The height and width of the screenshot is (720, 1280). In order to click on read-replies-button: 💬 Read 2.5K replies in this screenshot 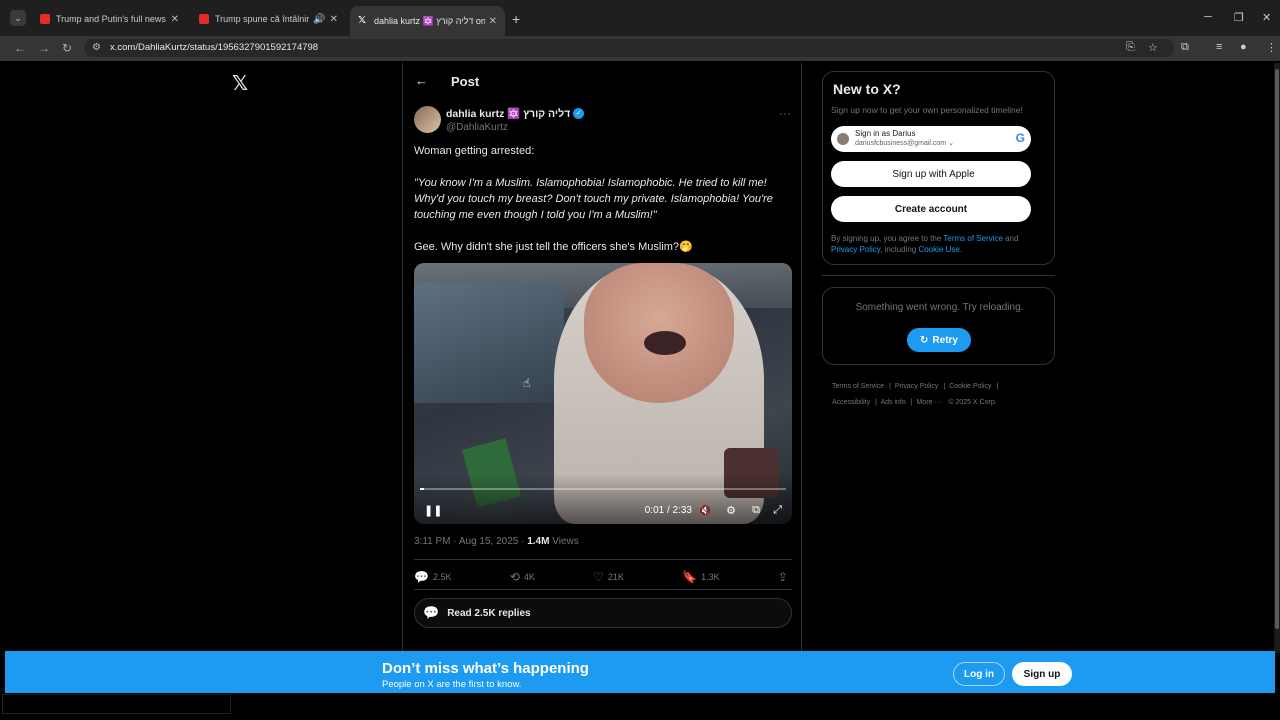, I will do `click(603, 613)`.